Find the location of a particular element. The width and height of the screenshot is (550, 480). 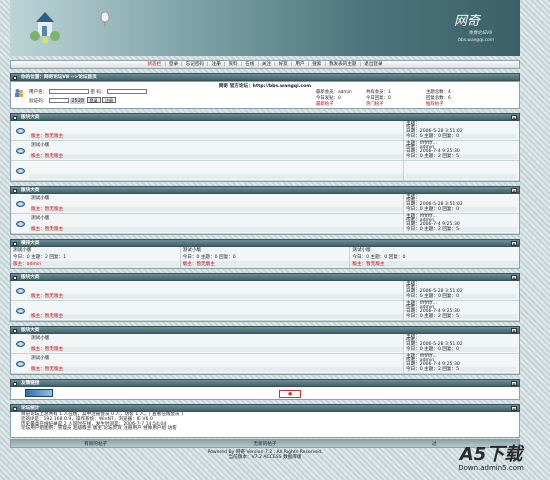

nav-item: 状态栏 is located at coordinates (154, 64).